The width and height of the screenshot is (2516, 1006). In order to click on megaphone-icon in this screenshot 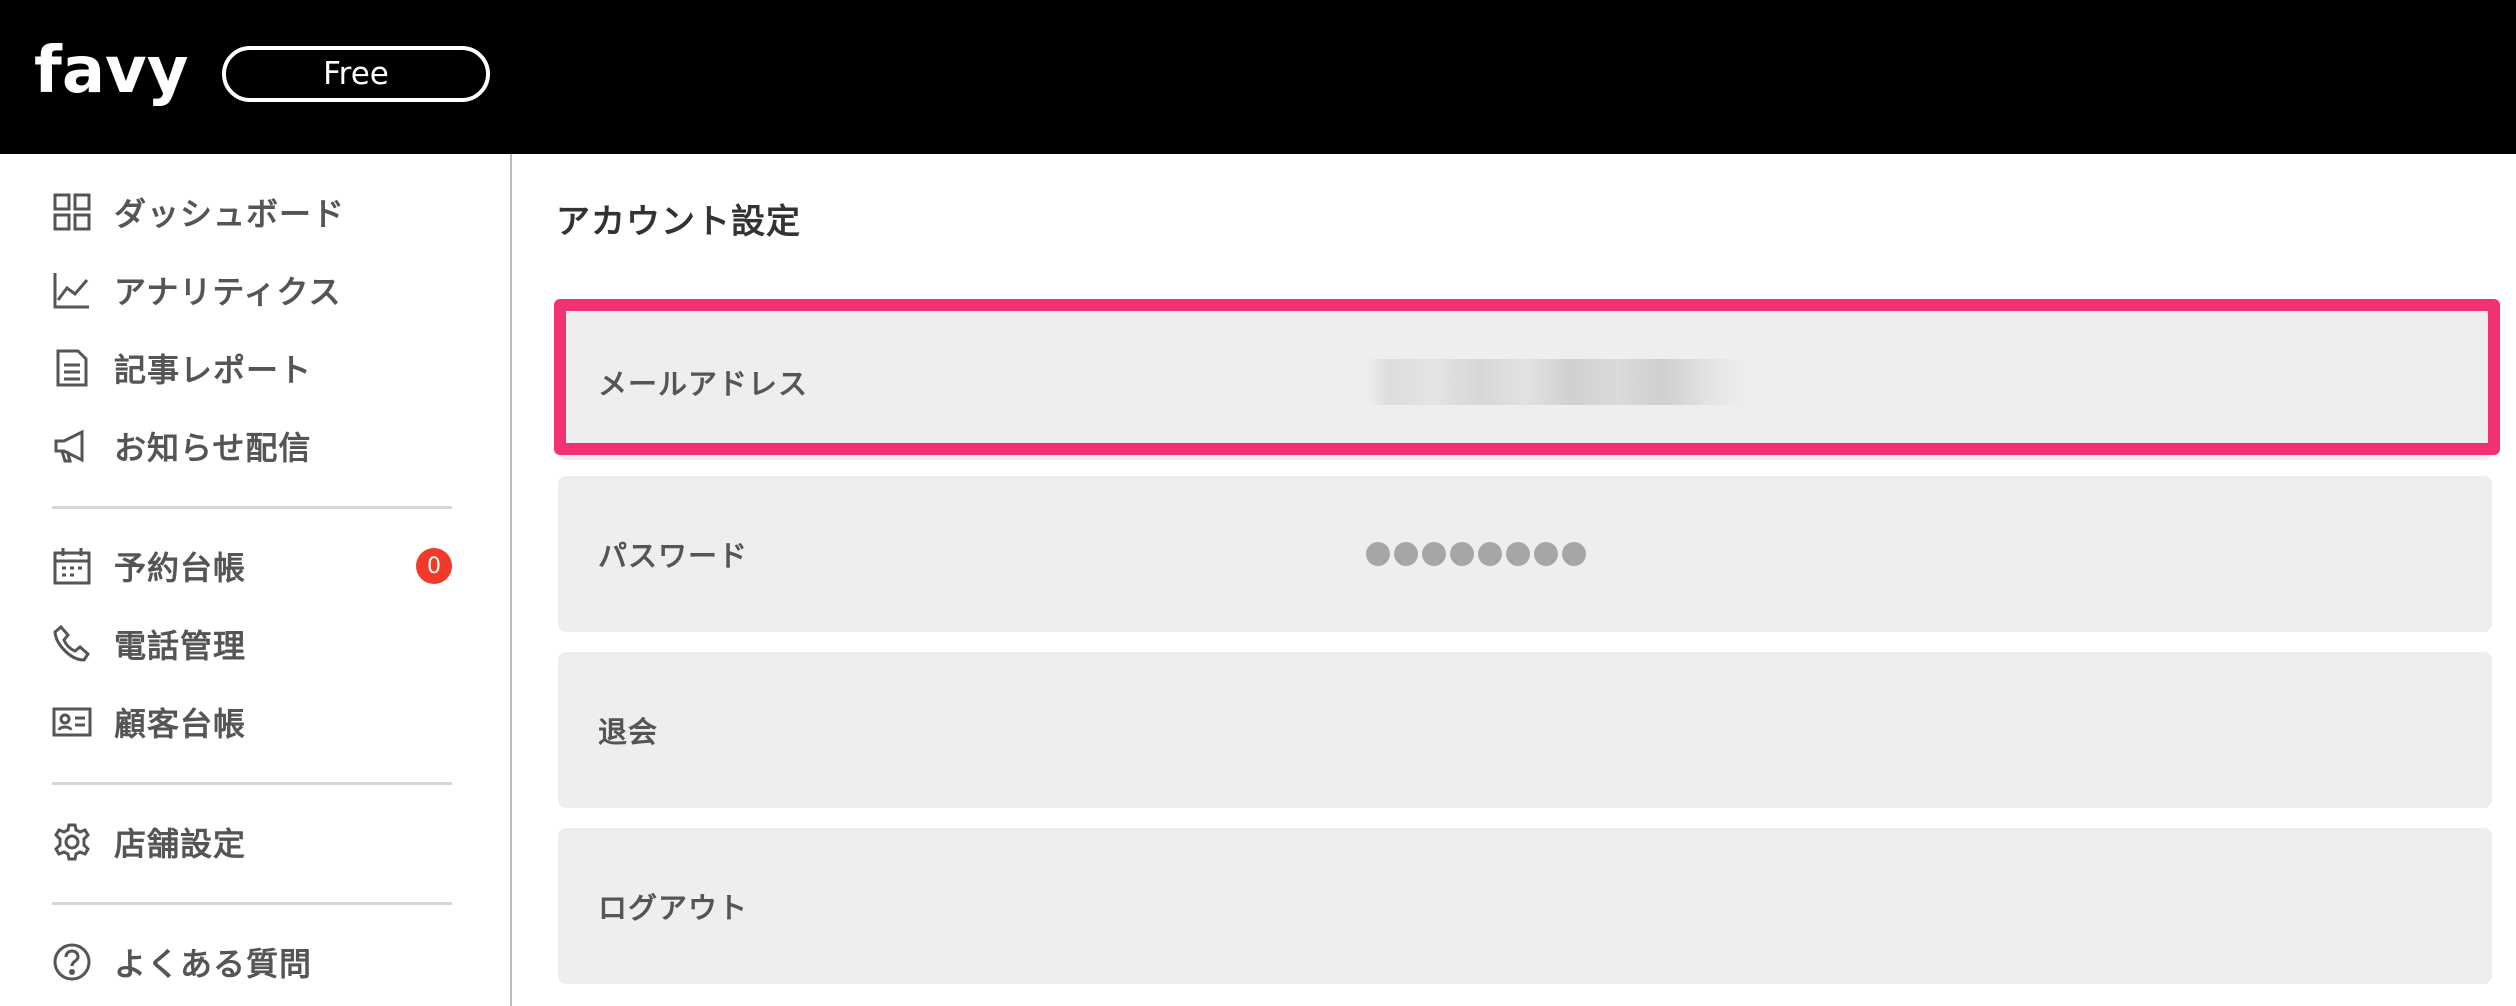, I will do `click(72, 446)`.